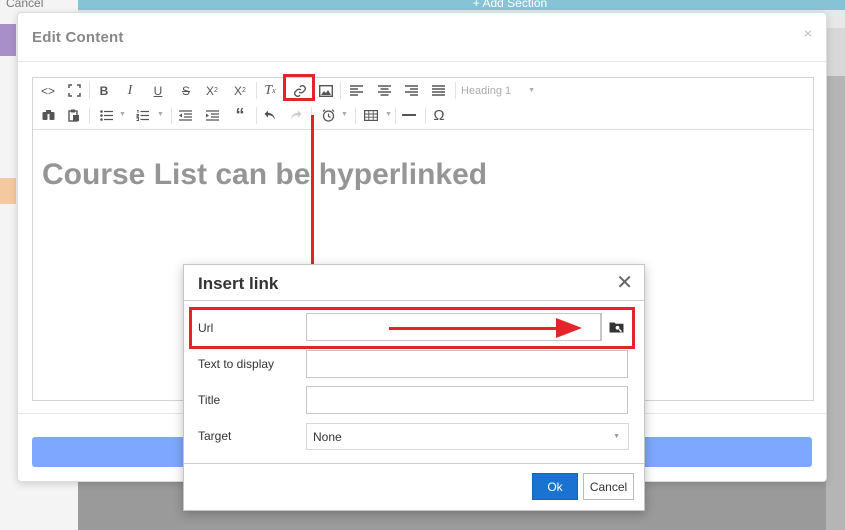 Image resolution: width=845 pixels, height=530 pixels. What do you see at coordinates (212, 115) in the screenshot?
I see `indent-icon` at bounding box center [212, 115].